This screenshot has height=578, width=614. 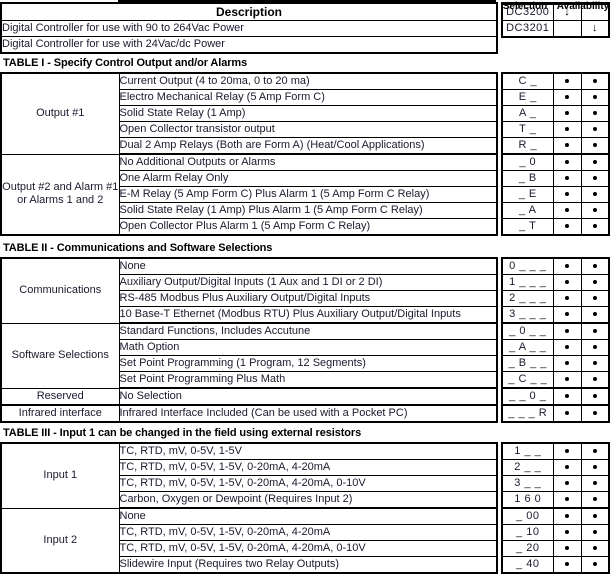 What do you see at coordinates (555, 81) in the screenshot?
I see `table-row: C _` at bounding box center [555, 81].